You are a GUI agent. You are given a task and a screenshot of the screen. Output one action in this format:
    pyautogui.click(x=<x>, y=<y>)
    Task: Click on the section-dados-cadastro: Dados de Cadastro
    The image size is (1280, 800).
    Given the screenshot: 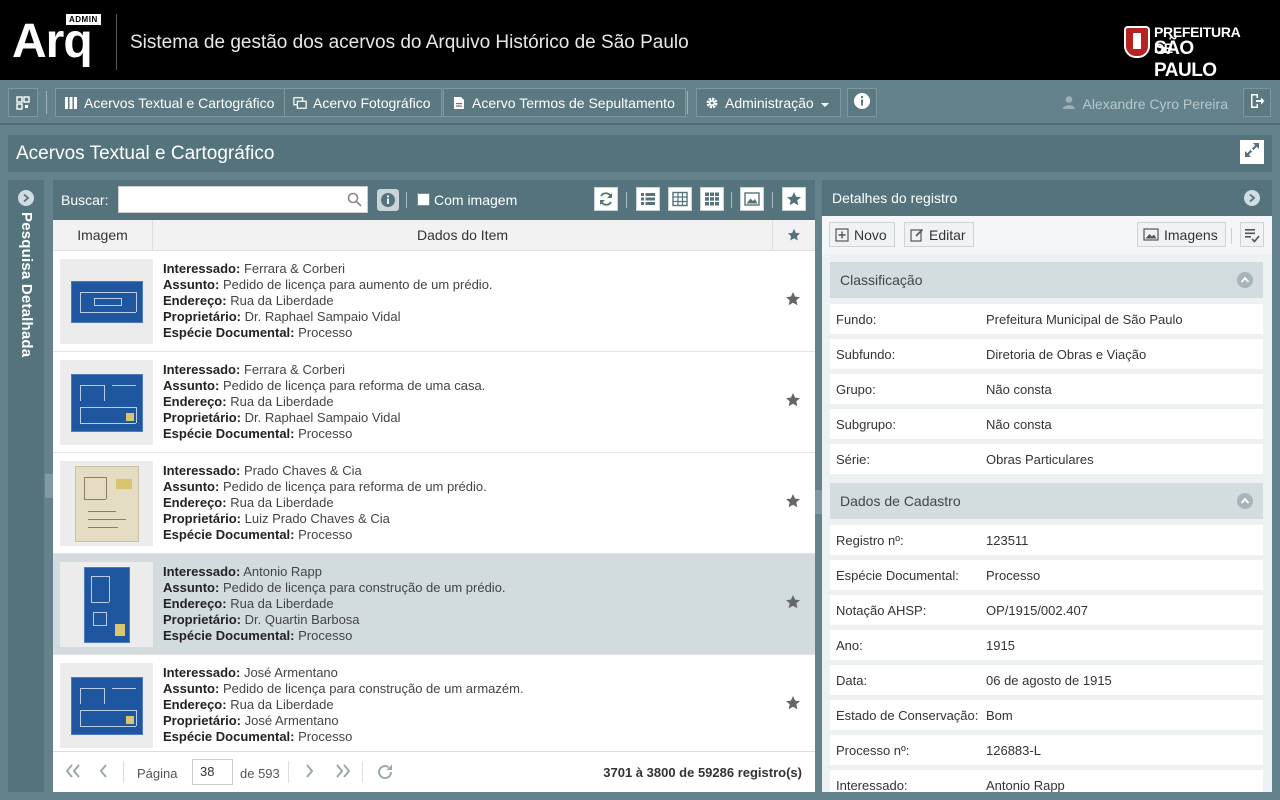 What is the action you would take?
    pyautogui.click(x=1046, y=501)
    